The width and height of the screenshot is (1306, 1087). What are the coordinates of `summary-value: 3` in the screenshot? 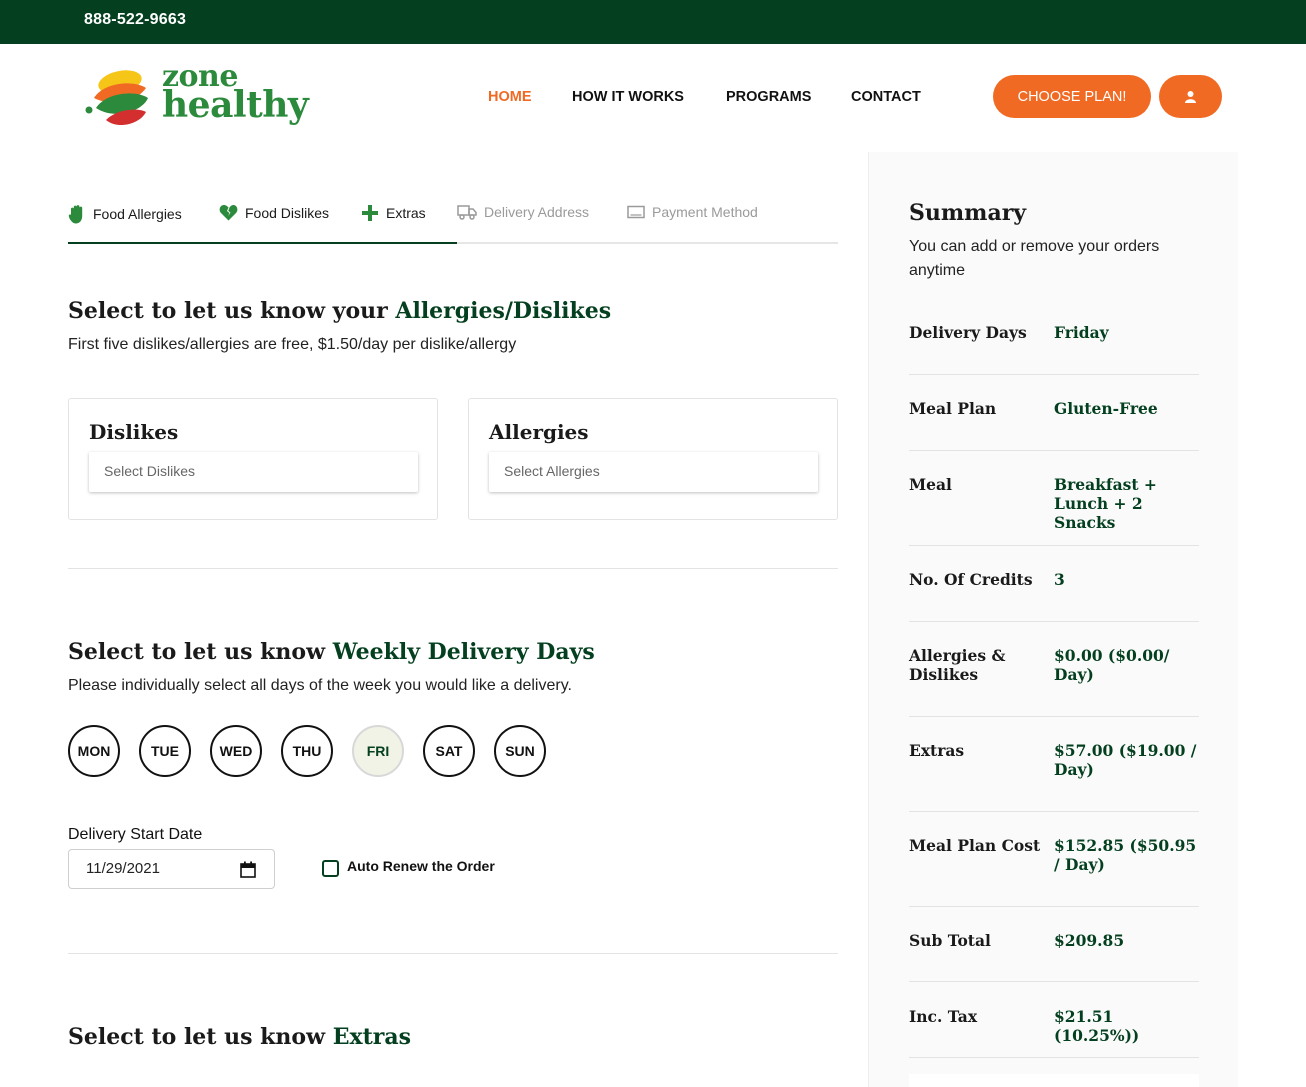 It's located at (1059, 579).